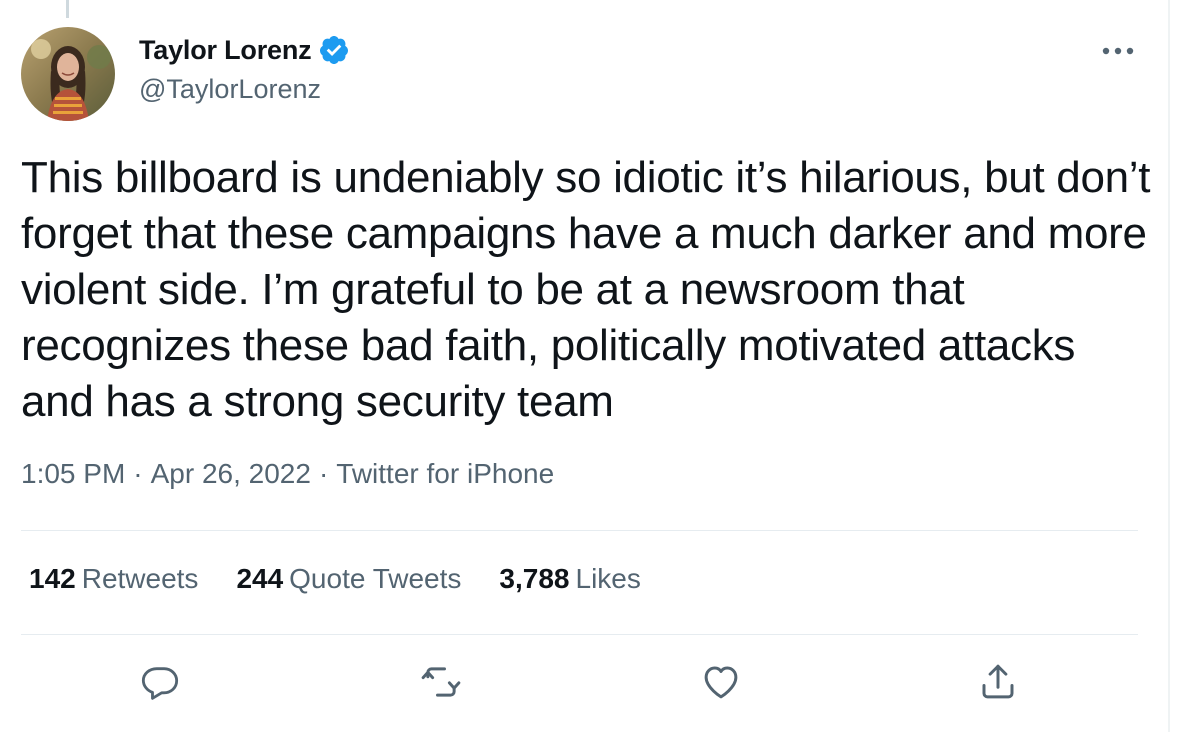  Describe the element at coordinates (244, 67) in the screenshot. I see `tweet-author: Taylor Lorenz @TaylorLorenz` at that location.